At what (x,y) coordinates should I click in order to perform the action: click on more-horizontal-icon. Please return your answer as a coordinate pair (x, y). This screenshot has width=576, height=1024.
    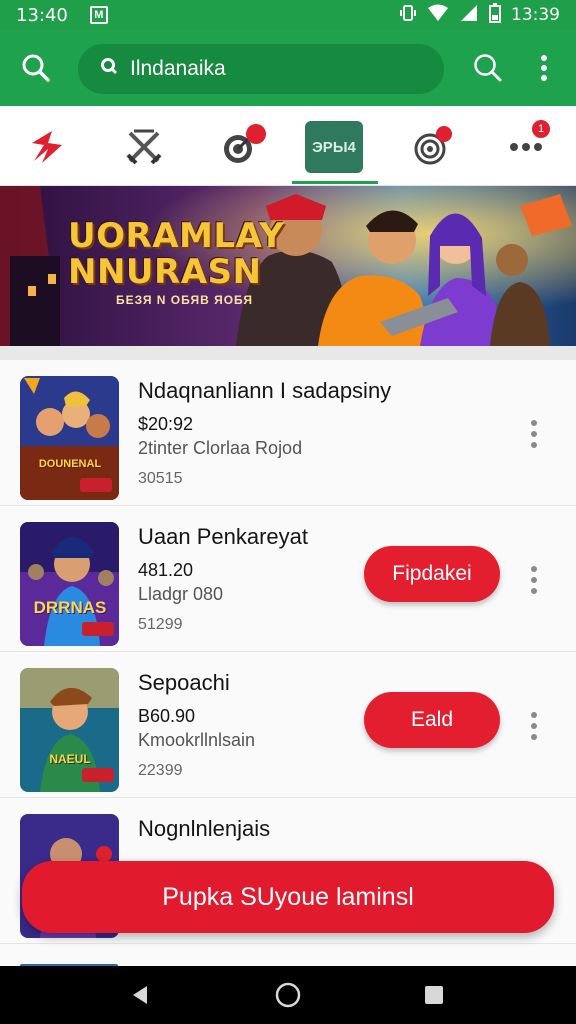
    Looking at the image, I should click on (526, 147).